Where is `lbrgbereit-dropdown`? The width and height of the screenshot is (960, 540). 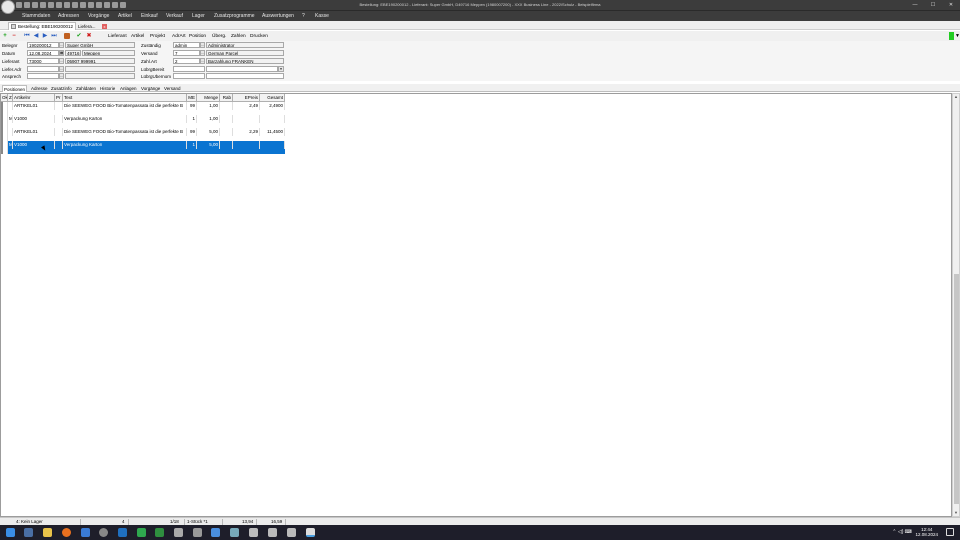
lbrgbereit-dropdown is located at coordinates (242, 69).